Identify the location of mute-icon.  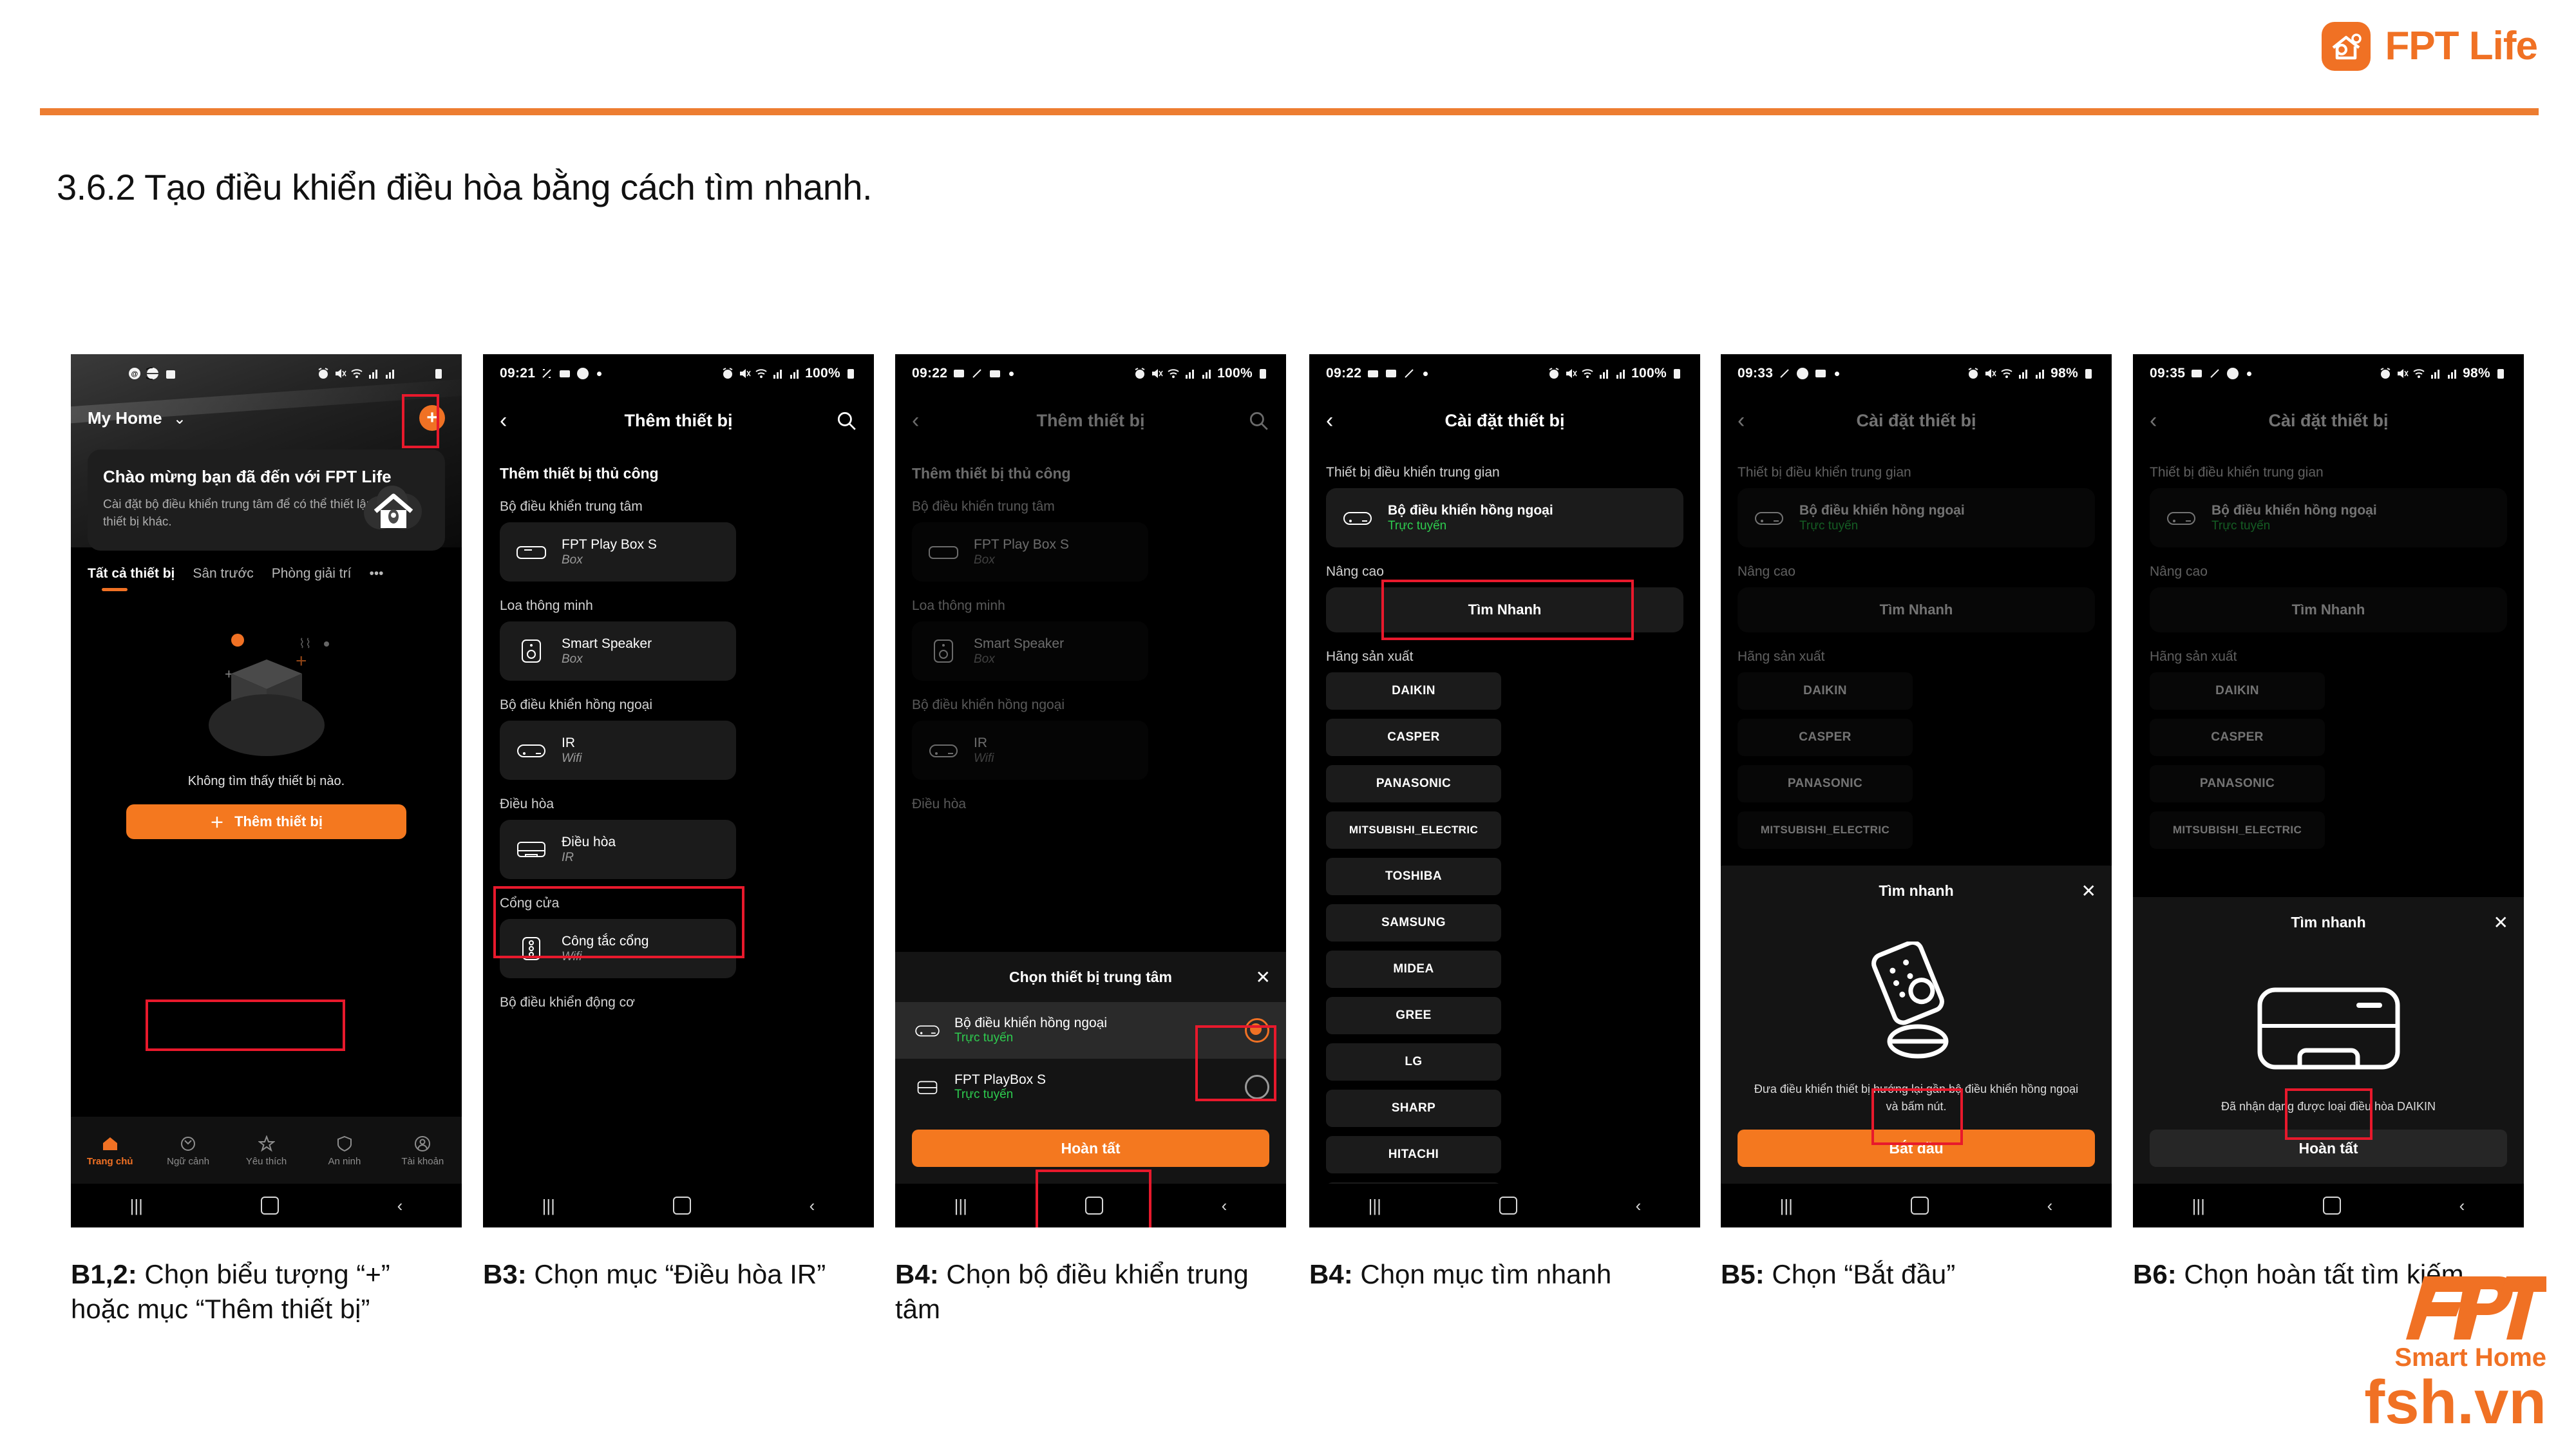
(1572, 373).